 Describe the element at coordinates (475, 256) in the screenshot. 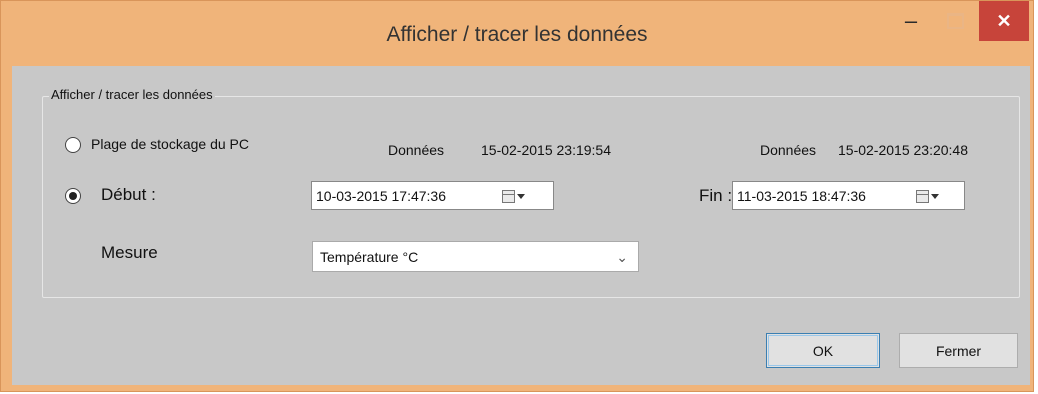

I see `measure-select: Température °C ⌄` at that location.